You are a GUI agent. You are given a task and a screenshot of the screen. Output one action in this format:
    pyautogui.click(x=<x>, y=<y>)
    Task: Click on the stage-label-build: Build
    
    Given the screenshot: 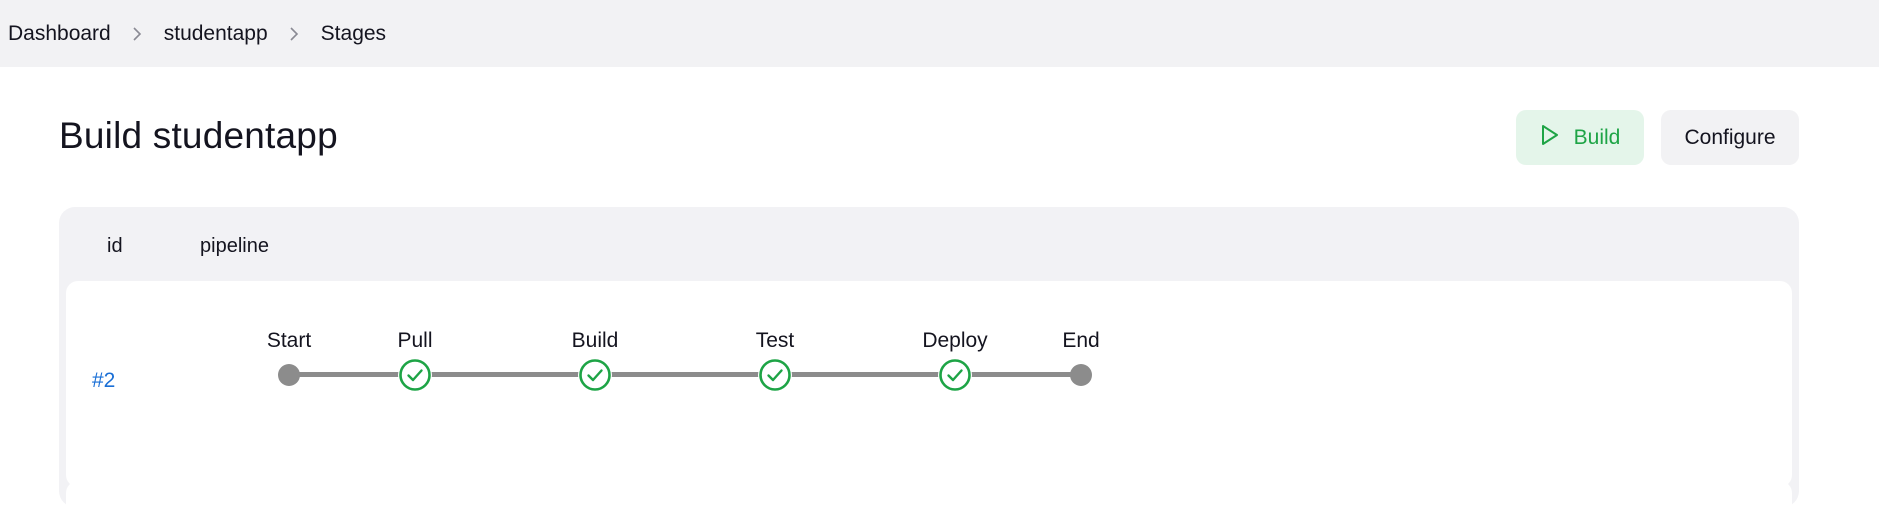 What is the action you would take?
    pyautogui.click(x=595, y=340)
    